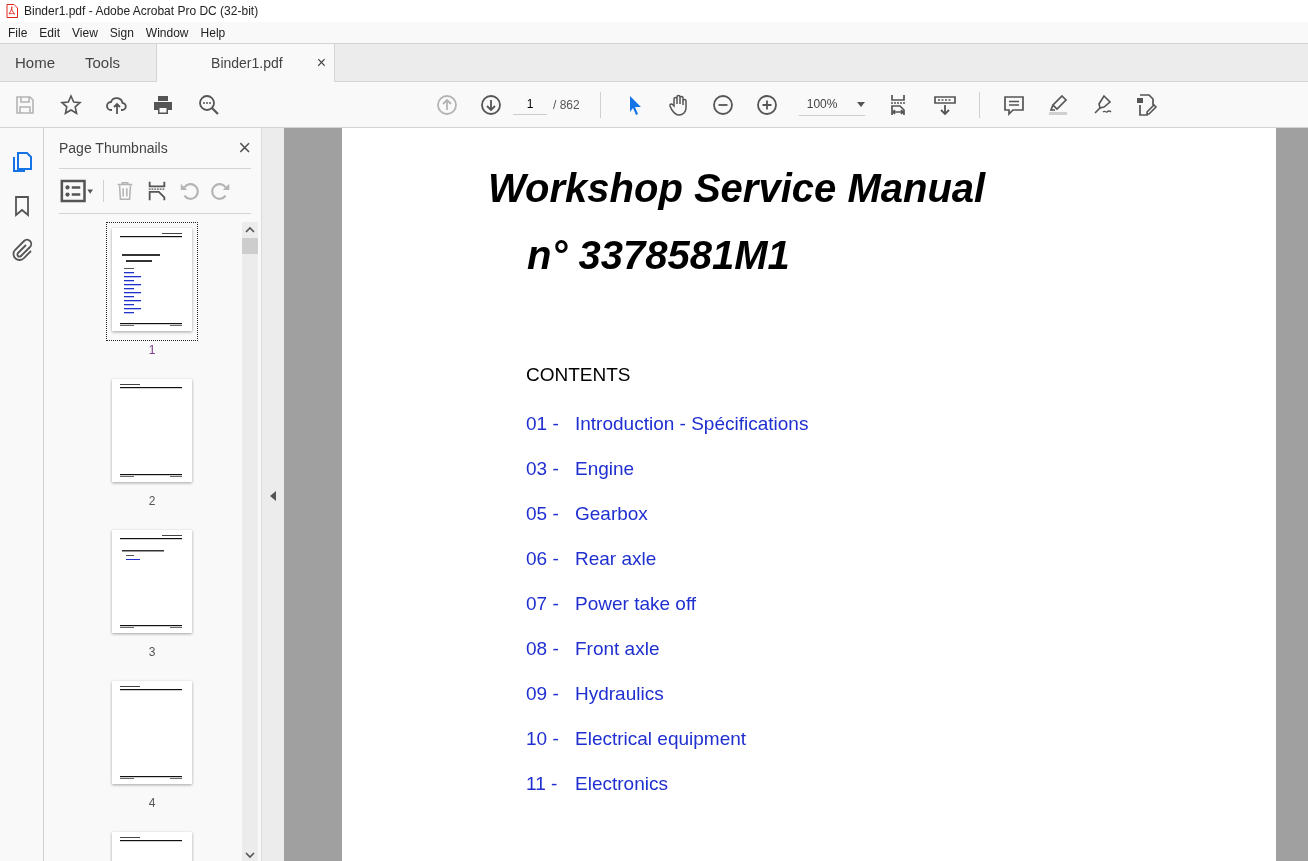  What do you see at coordinates (113, 148) in the screenshot?
I see `panel-title: Page Thumbnails` at bounding box center [113, 148].